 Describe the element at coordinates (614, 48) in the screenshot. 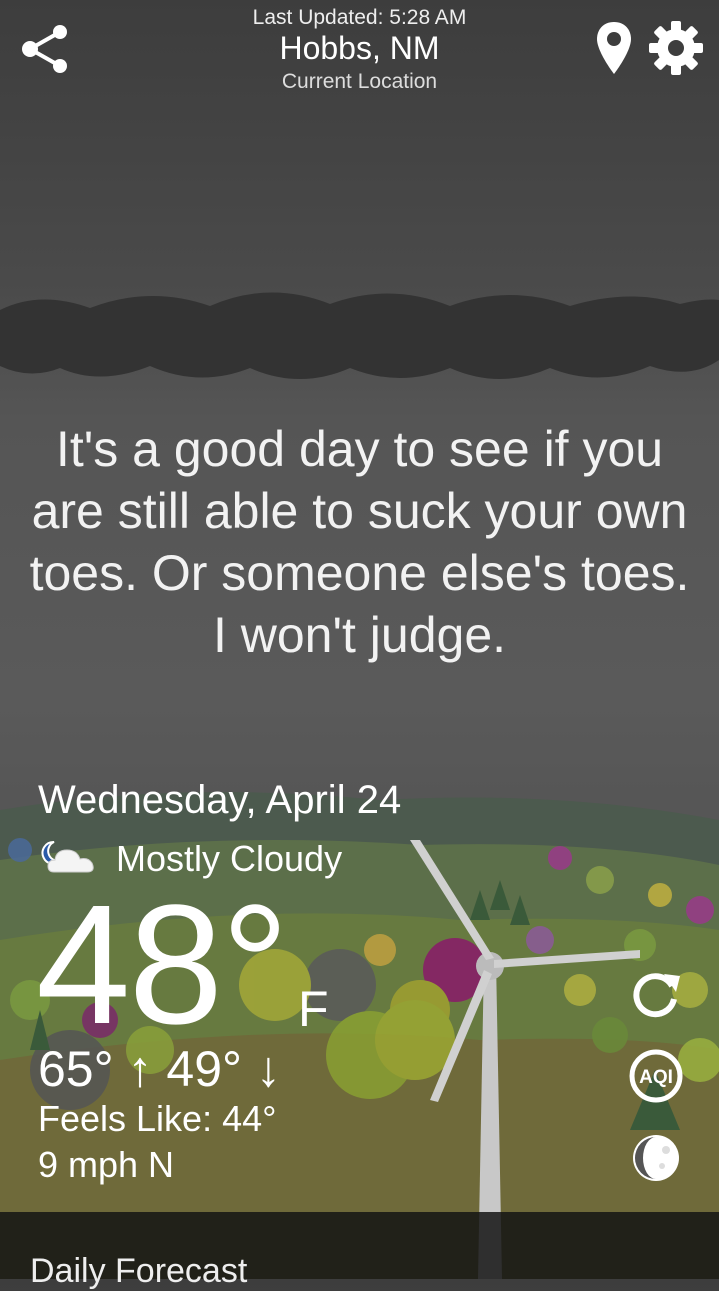

I see `location-pin-icon` at that location.